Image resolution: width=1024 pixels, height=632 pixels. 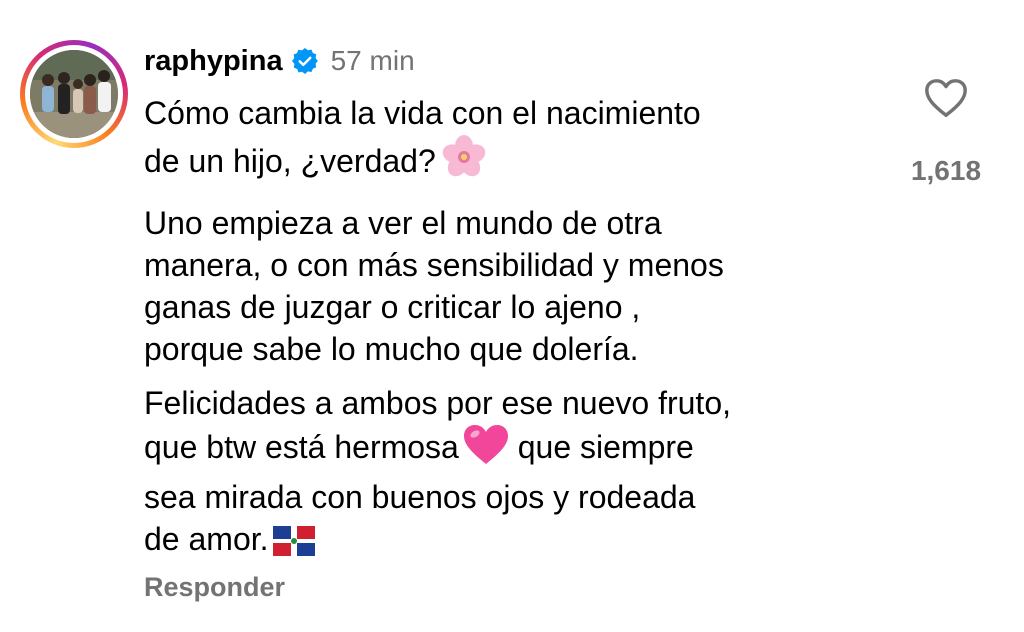 I want to click on username: raphypina, so click(x=213, y=61).